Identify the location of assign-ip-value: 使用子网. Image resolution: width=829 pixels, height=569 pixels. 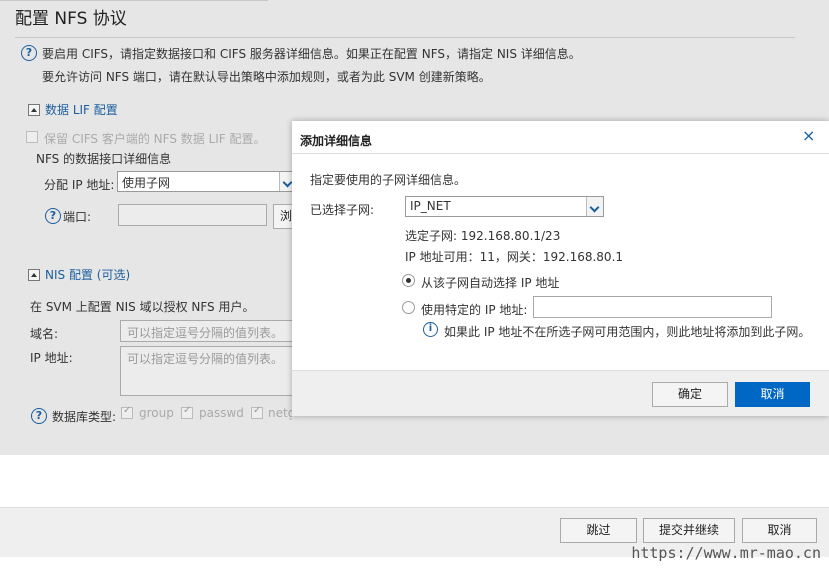
(146, 183).